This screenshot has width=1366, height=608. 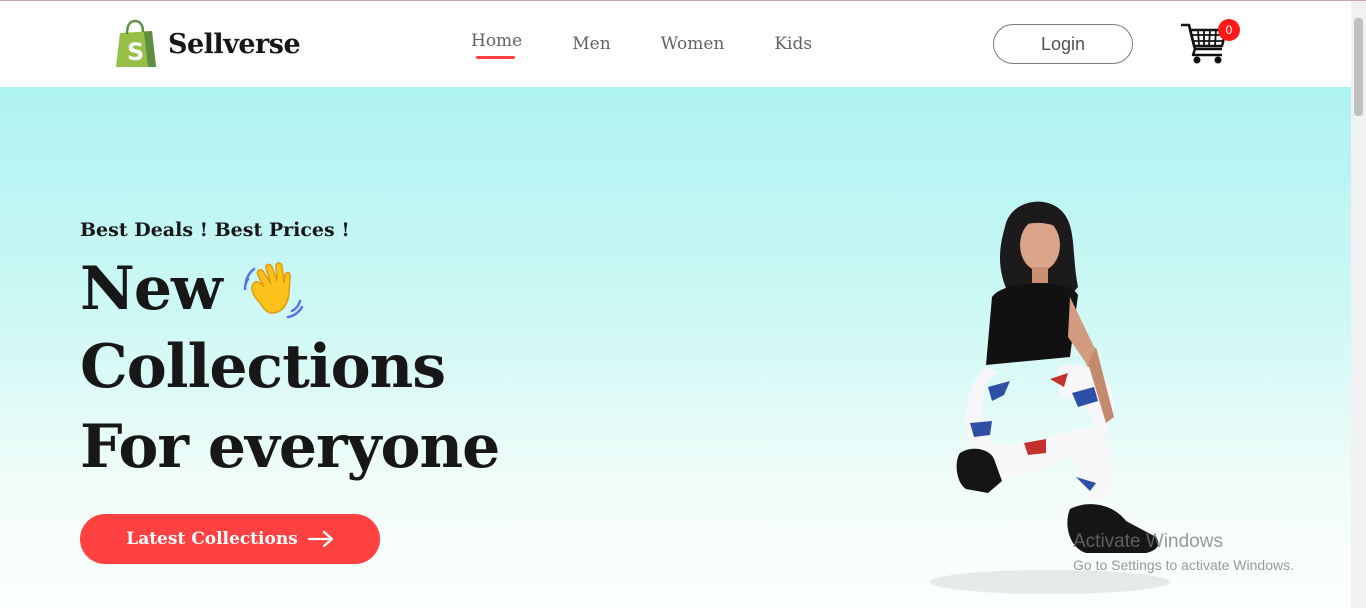 I want to click on nav-label-kids: Kids, so click(x=793, y=44).